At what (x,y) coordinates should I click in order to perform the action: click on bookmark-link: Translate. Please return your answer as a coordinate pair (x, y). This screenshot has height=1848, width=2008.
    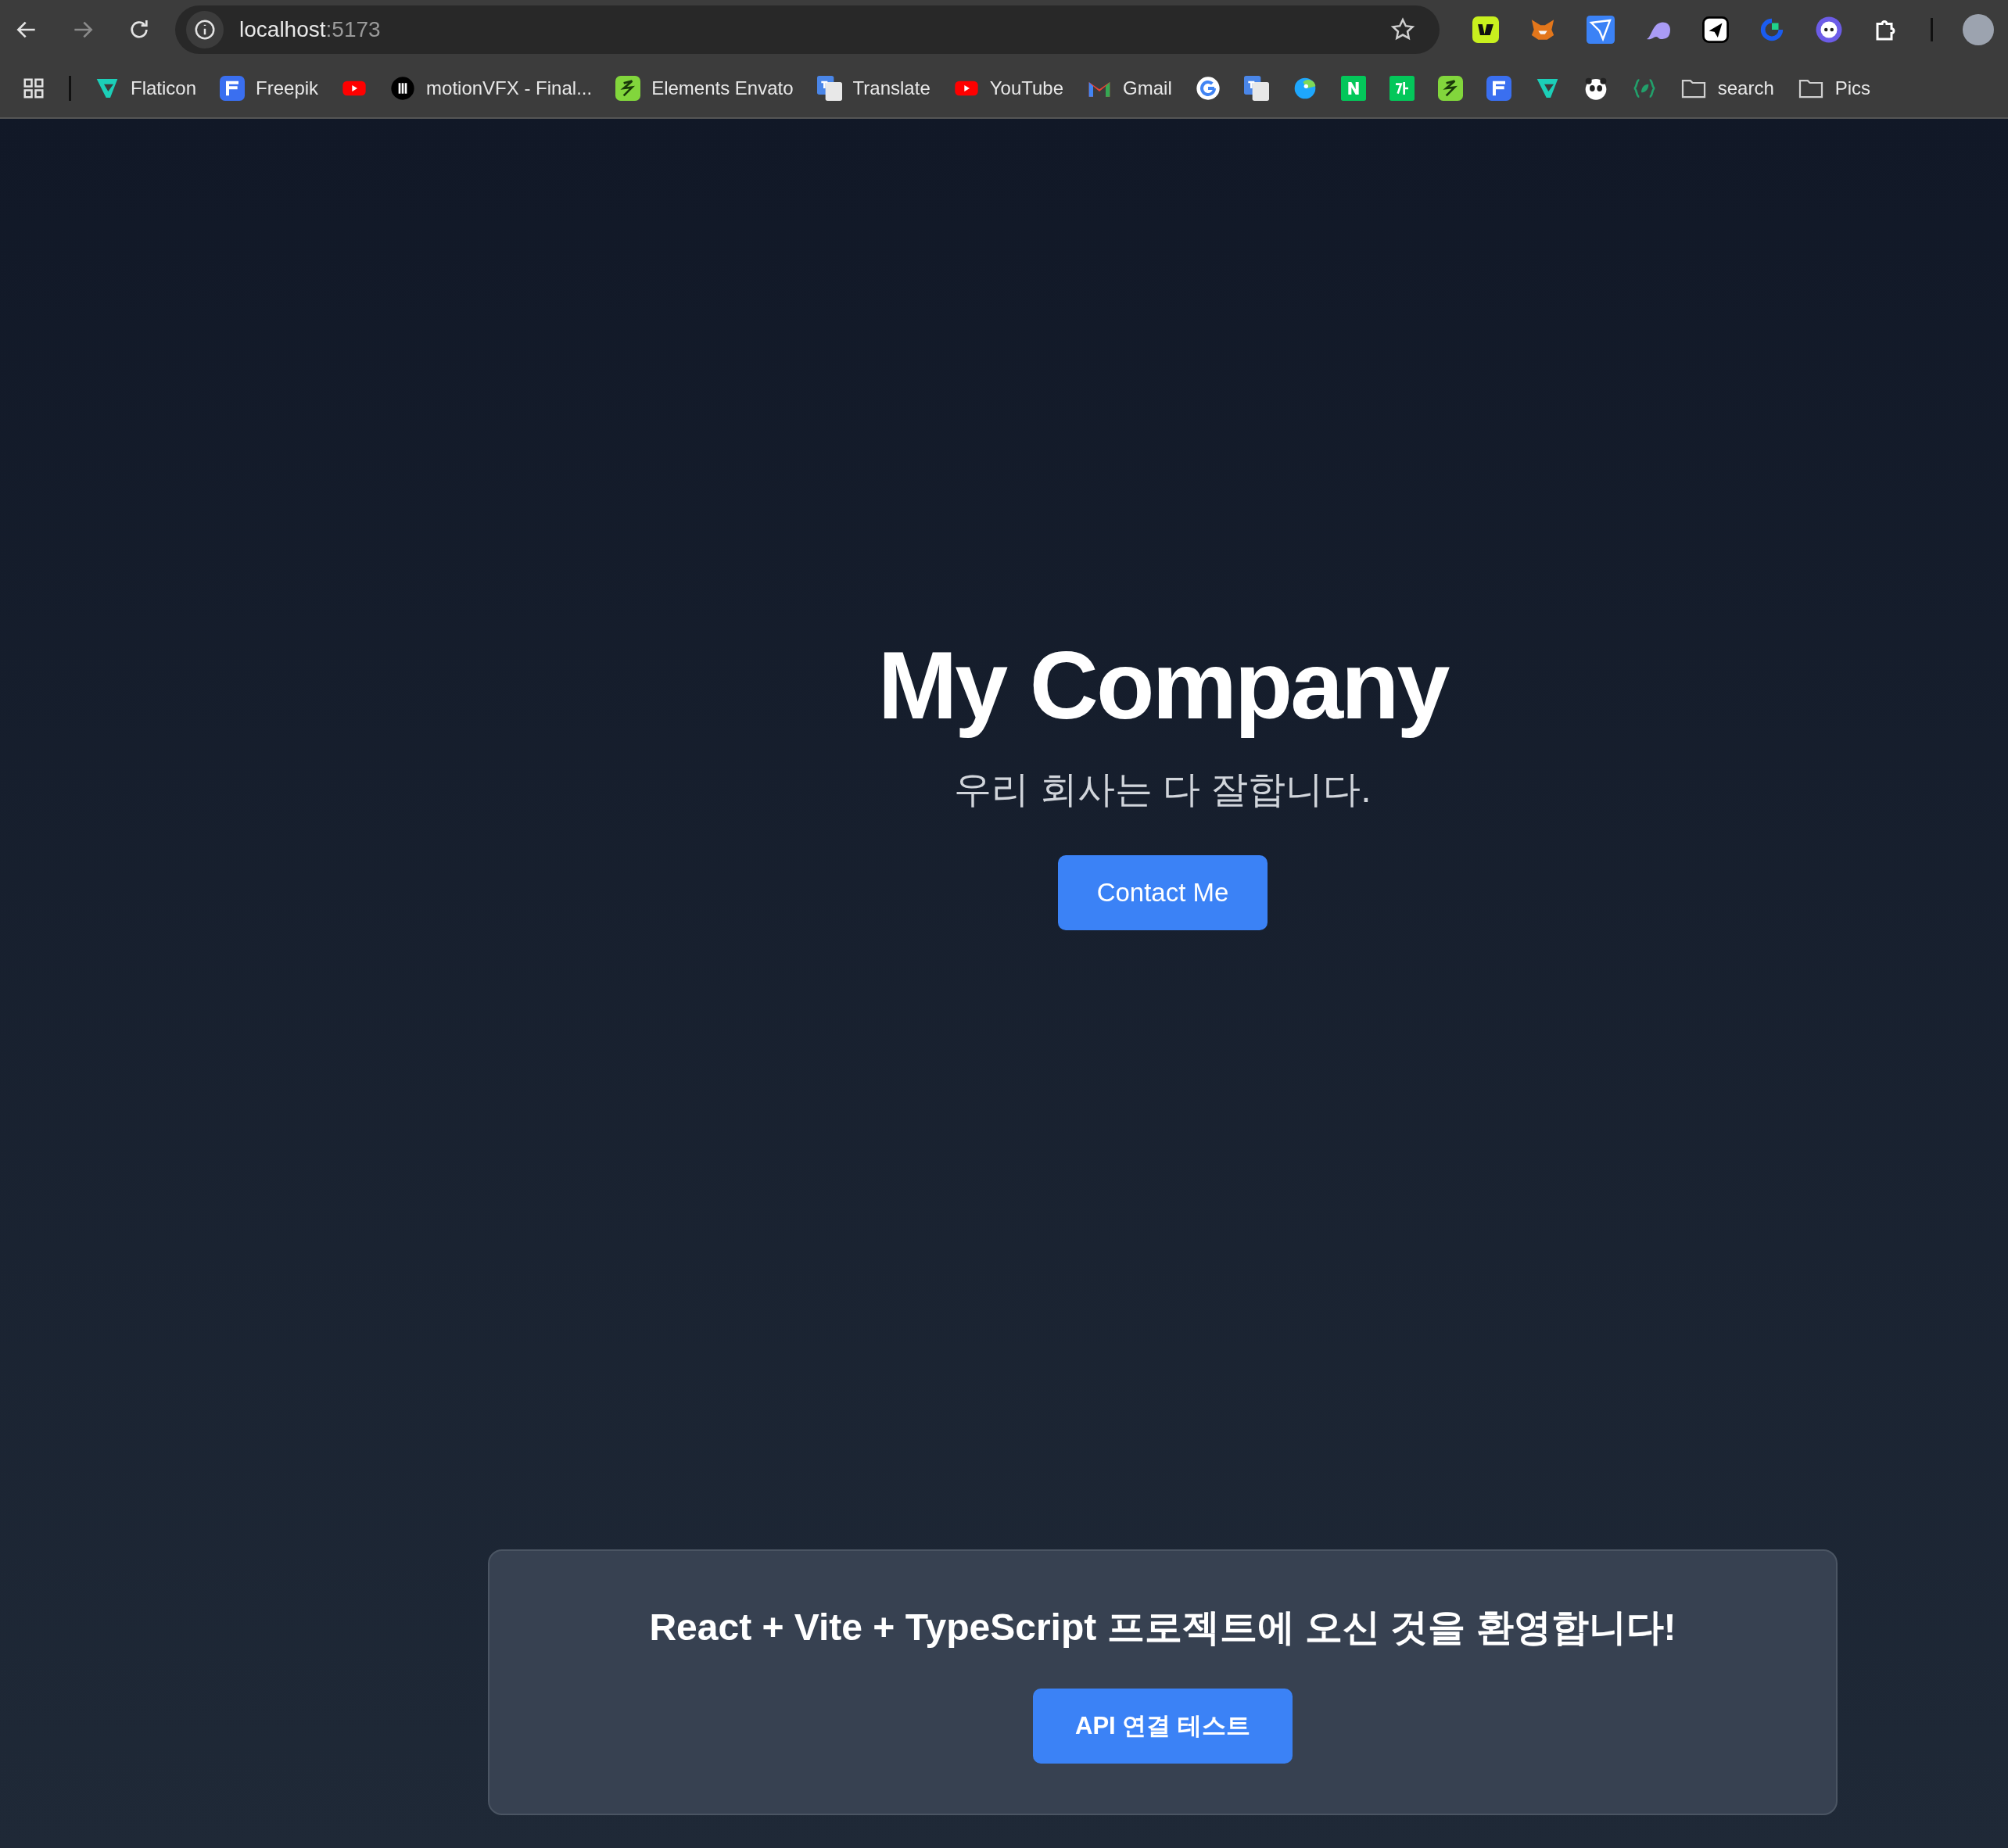
    Looking at the image, I should click on (891, 88).